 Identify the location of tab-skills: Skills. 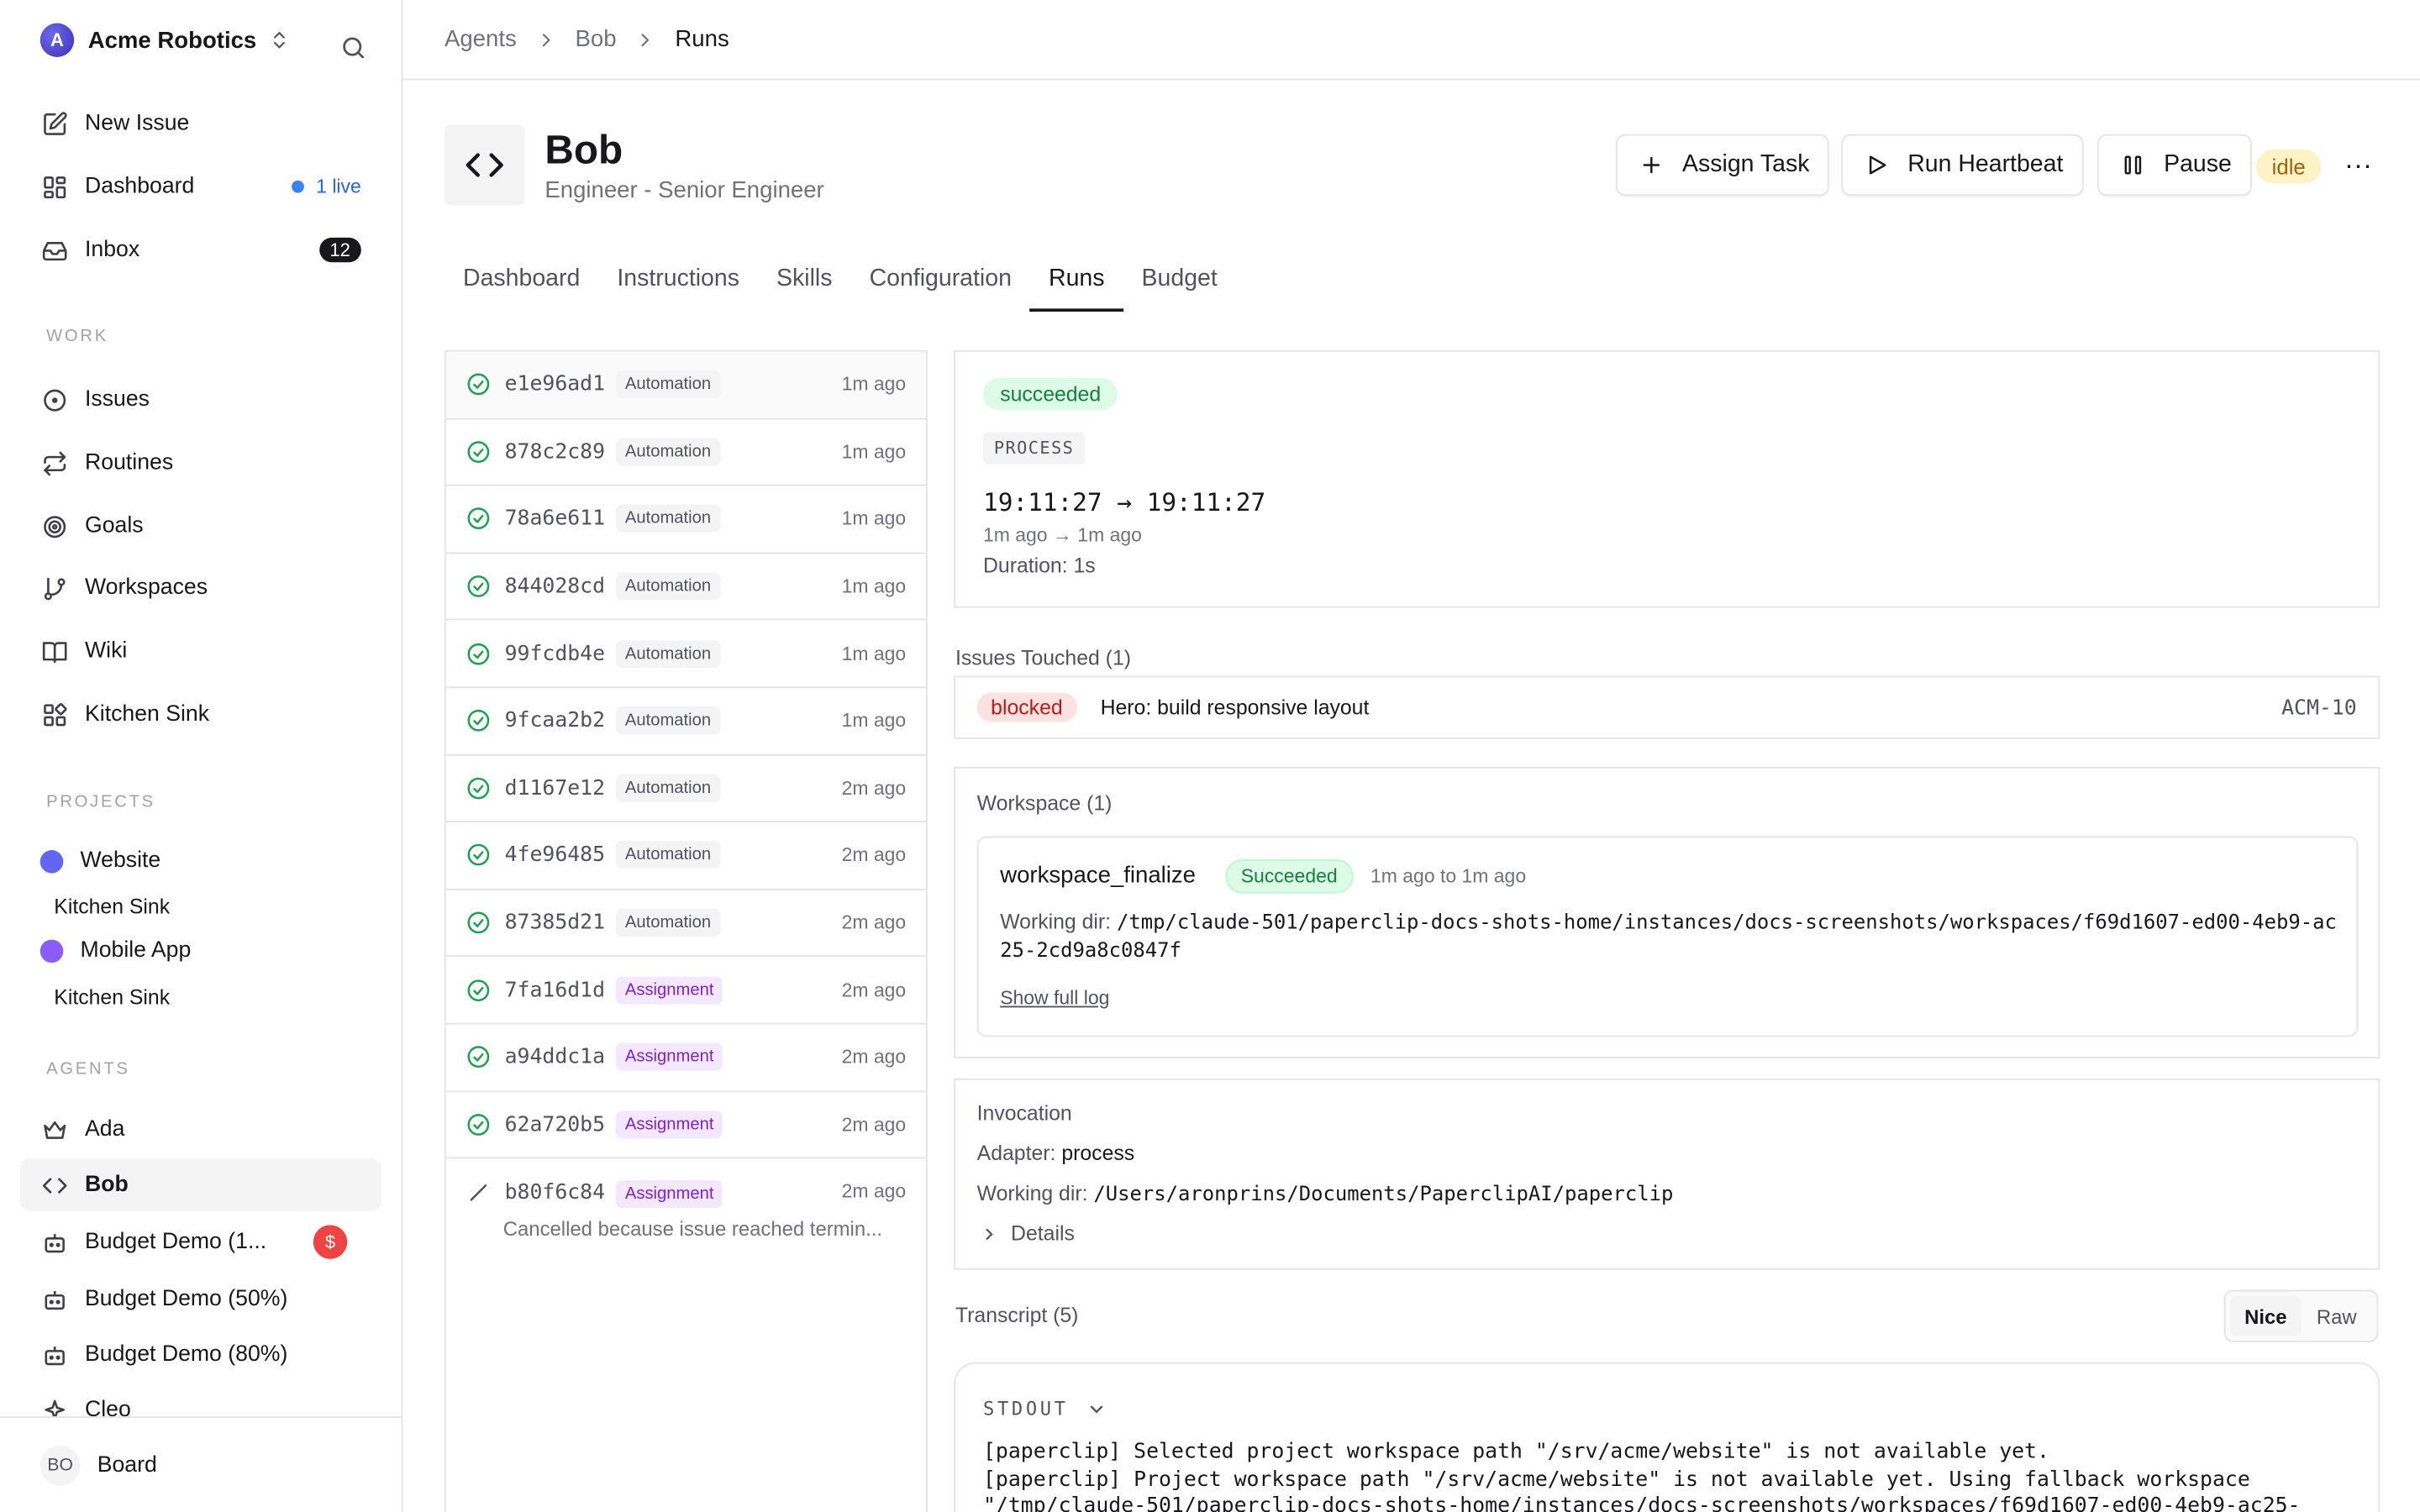
(804, 282).